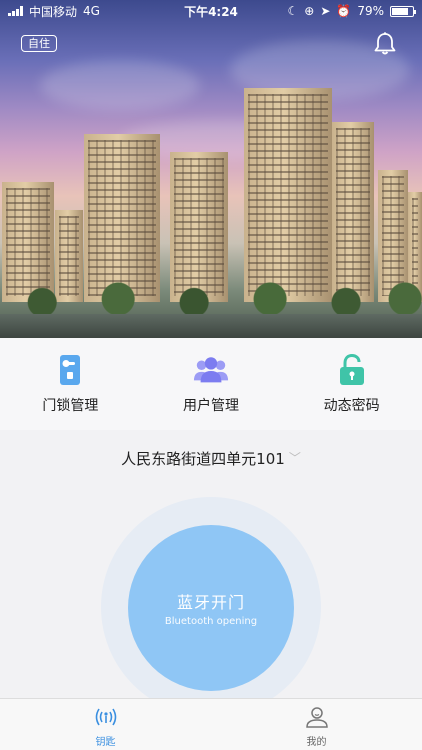 The height and width of the screenshot is (750, 422). I want to click on feature-user-management: 用户管理, so click(211, 384).